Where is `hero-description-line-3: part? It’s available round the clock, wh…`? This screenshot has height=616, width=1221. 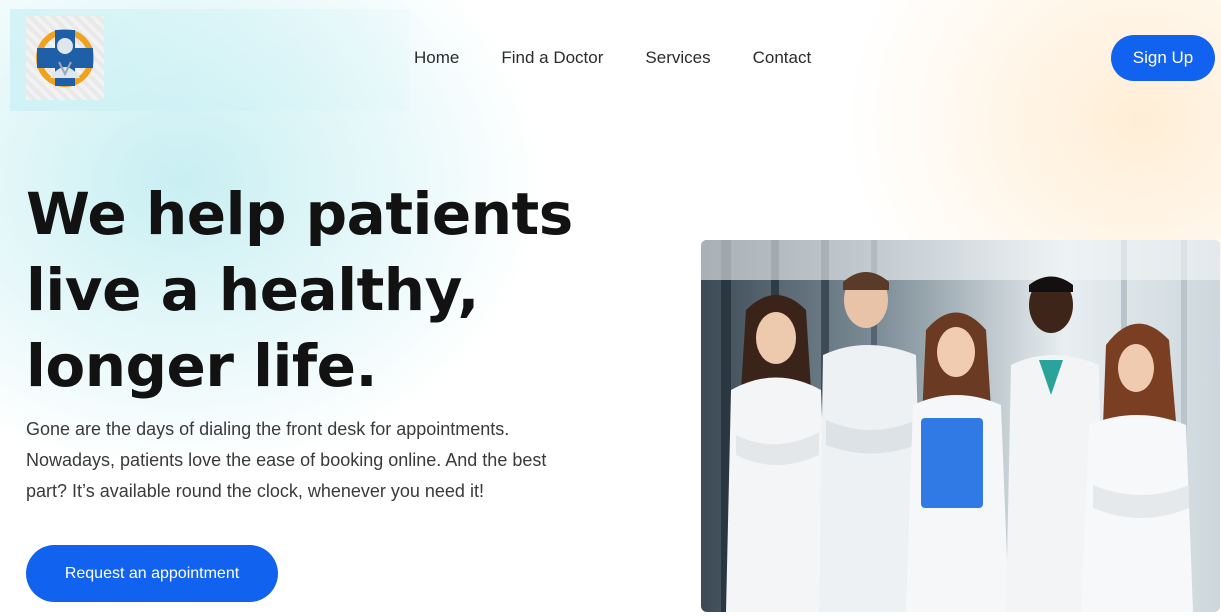
hero-description-line-3: part? It’s available round the clock, wh… is located at coordinates (255, 491).